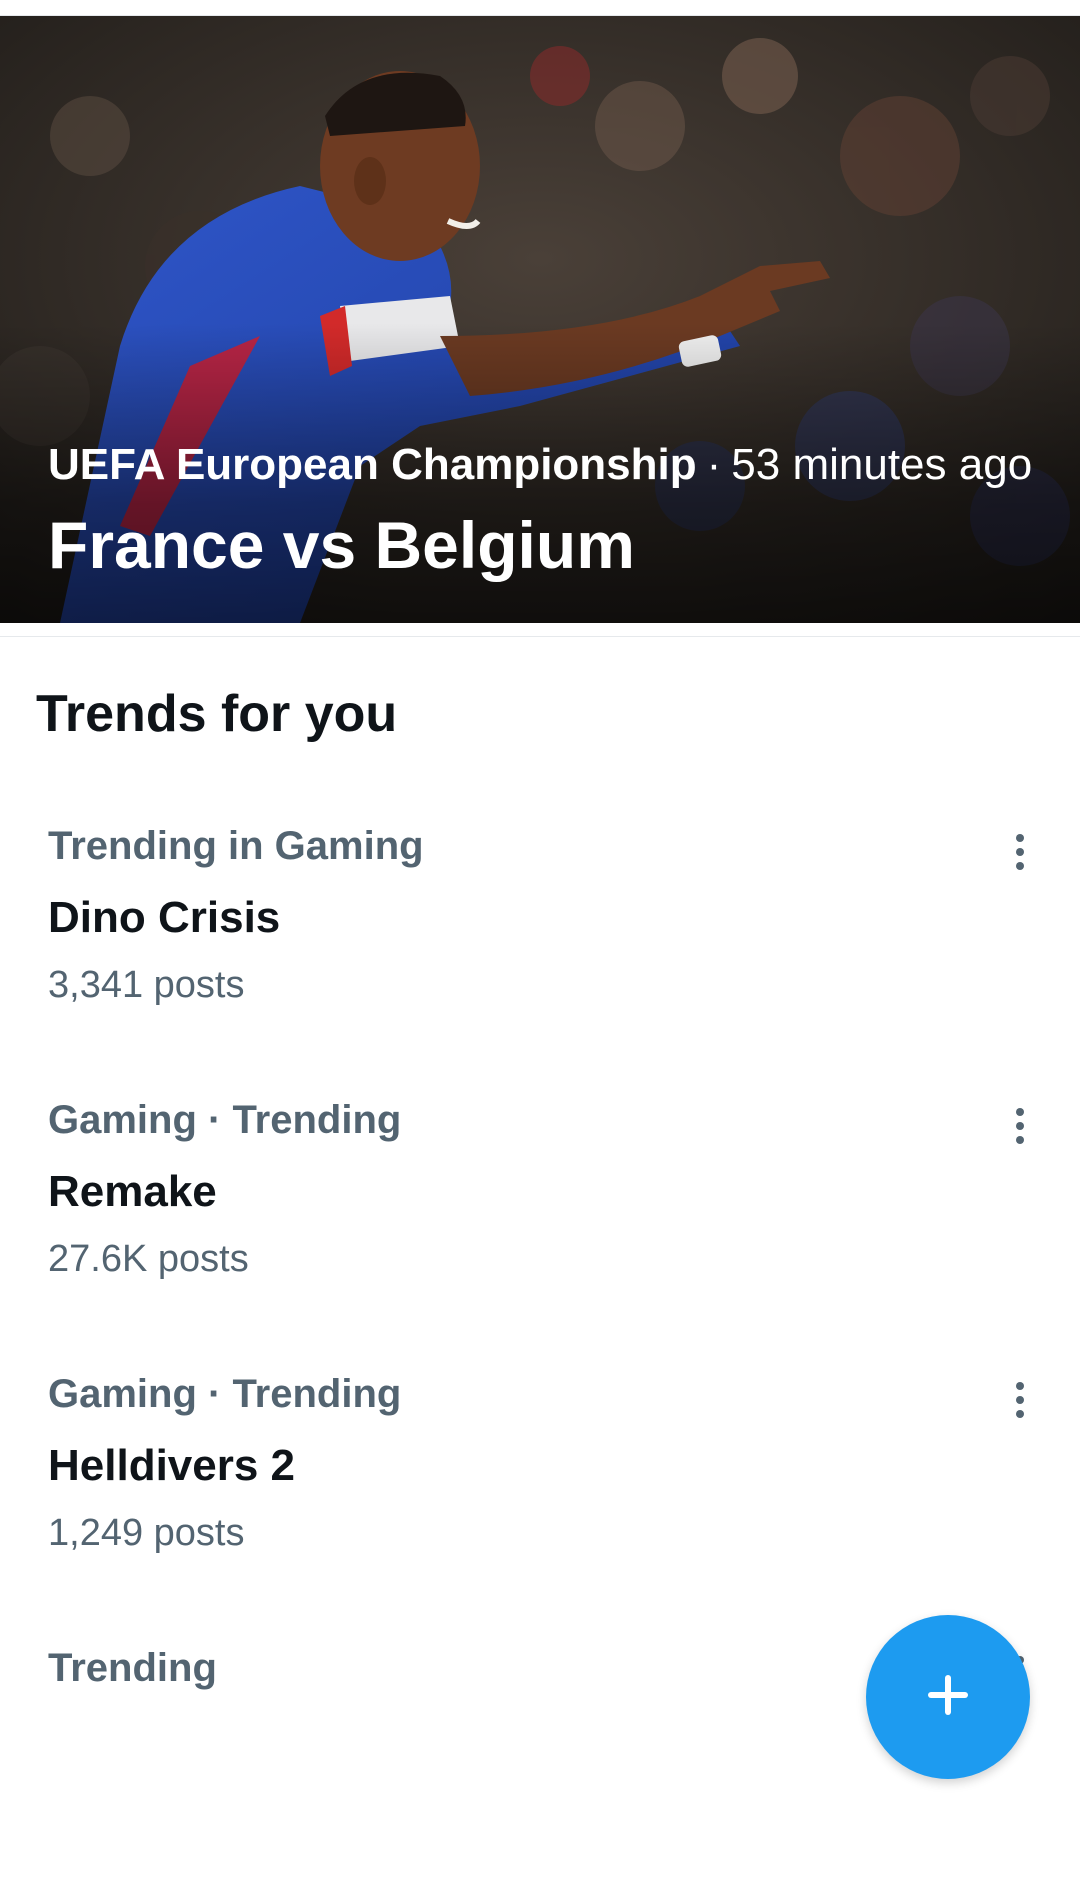 The image size is (1080, 1894). I want to click on plus-icon, so click(948, 1695).